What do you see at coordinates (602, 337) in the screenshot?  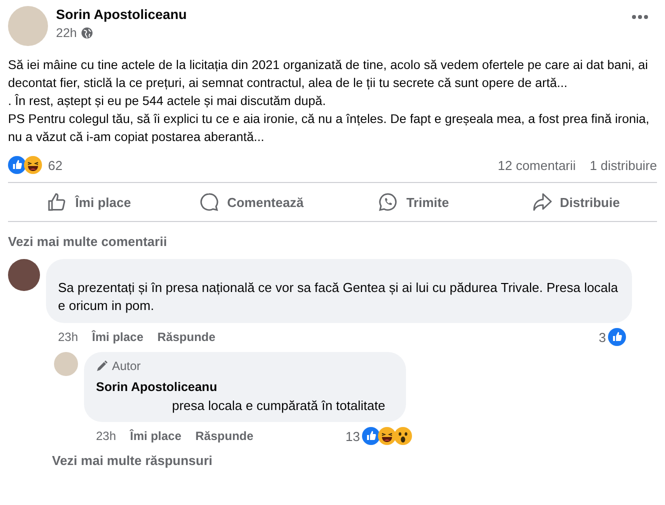 I see `reaction-count: 3` at bounding box center [602, 337].